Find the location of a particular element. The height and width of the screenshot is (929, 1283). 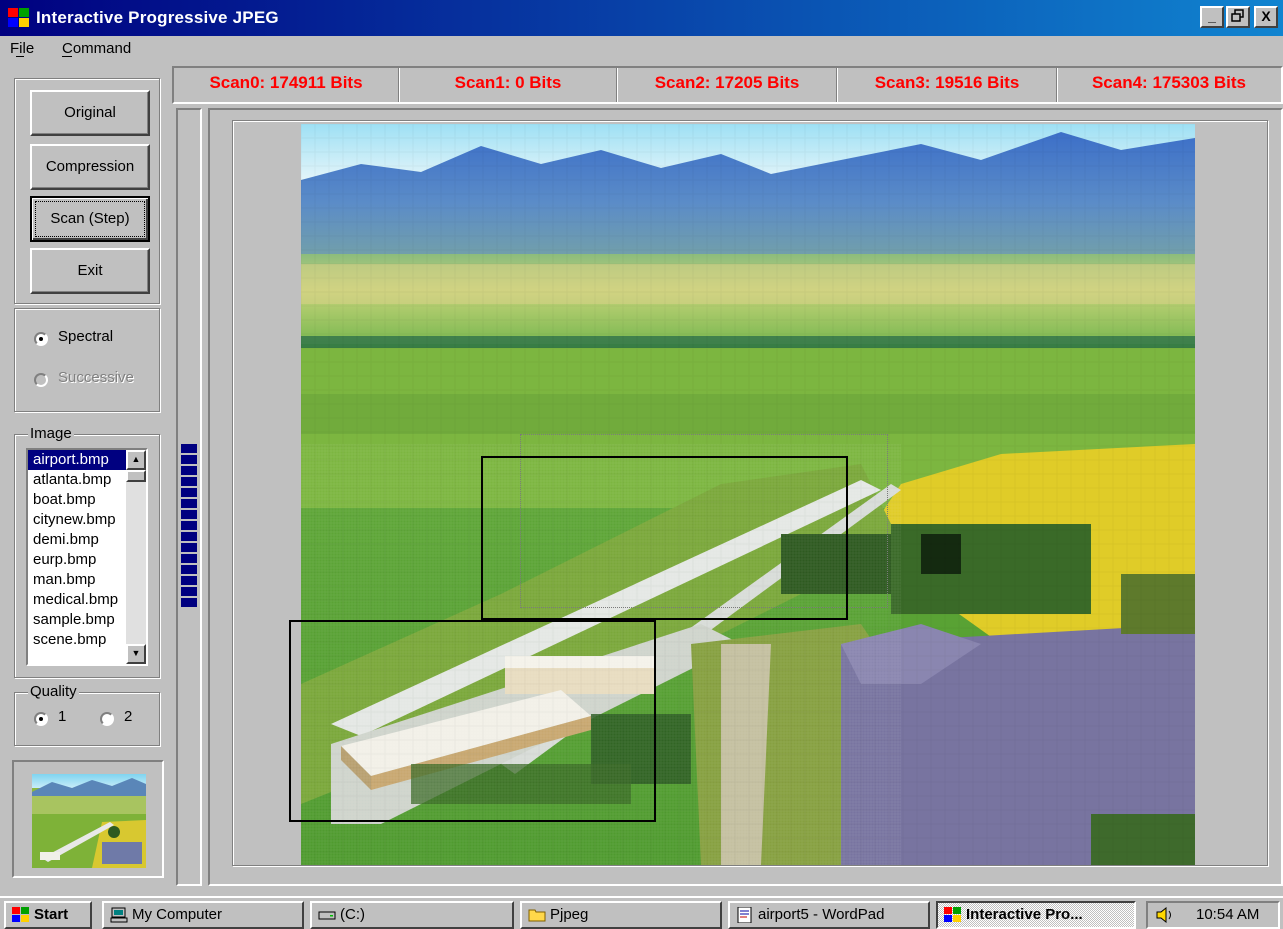

scan-progress-bar is located at coordinates (189, 525).